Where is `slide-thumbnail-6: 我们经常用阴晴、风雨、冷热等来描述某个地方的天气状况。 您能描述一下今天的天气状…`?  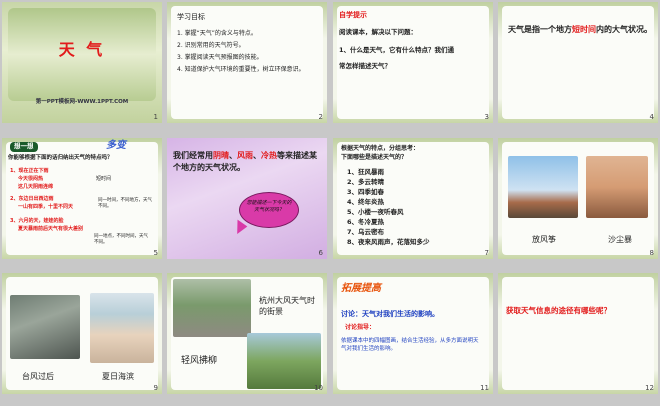
slide-thumbnail-6: 我们经常用阴晴、风雨、冷热等来描述某个地方的天气状况。 您能描述一下今天的天气状… is located at coordinates (247, 198).